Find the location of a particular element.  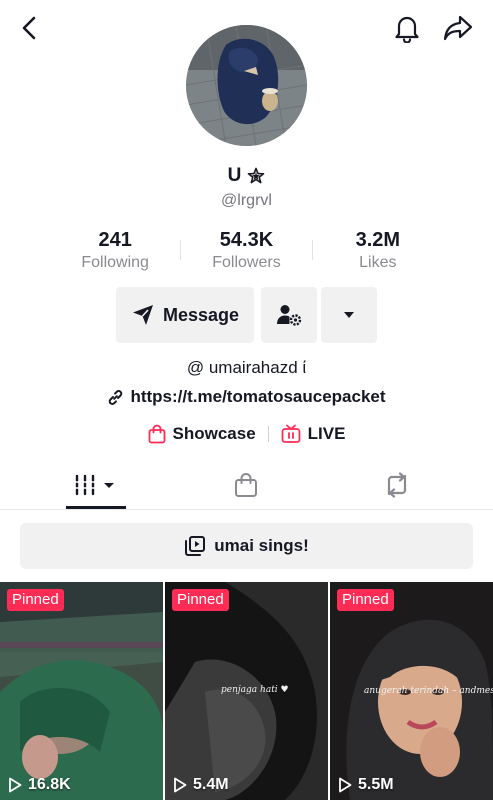

following-stat: 241 Following is located at coordinates (115, 251).